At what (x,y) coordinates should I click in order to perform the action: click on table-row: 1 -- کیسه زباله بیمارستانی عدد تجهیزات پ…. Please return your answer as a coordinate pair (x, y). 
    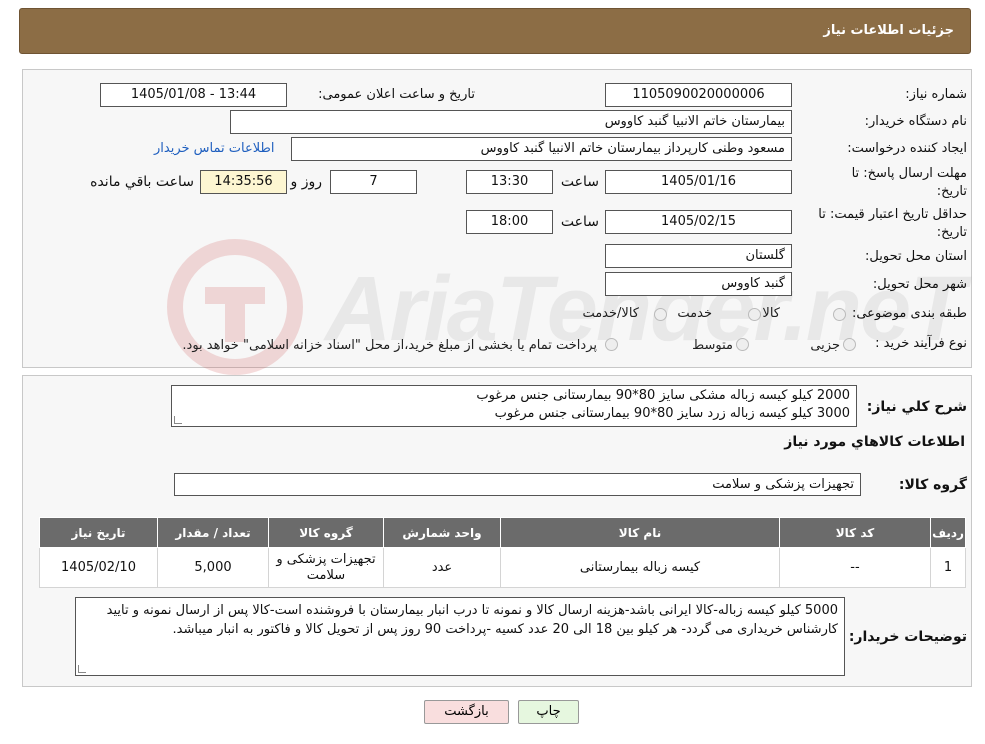
    Looking at the image, I should click on (502, 567).